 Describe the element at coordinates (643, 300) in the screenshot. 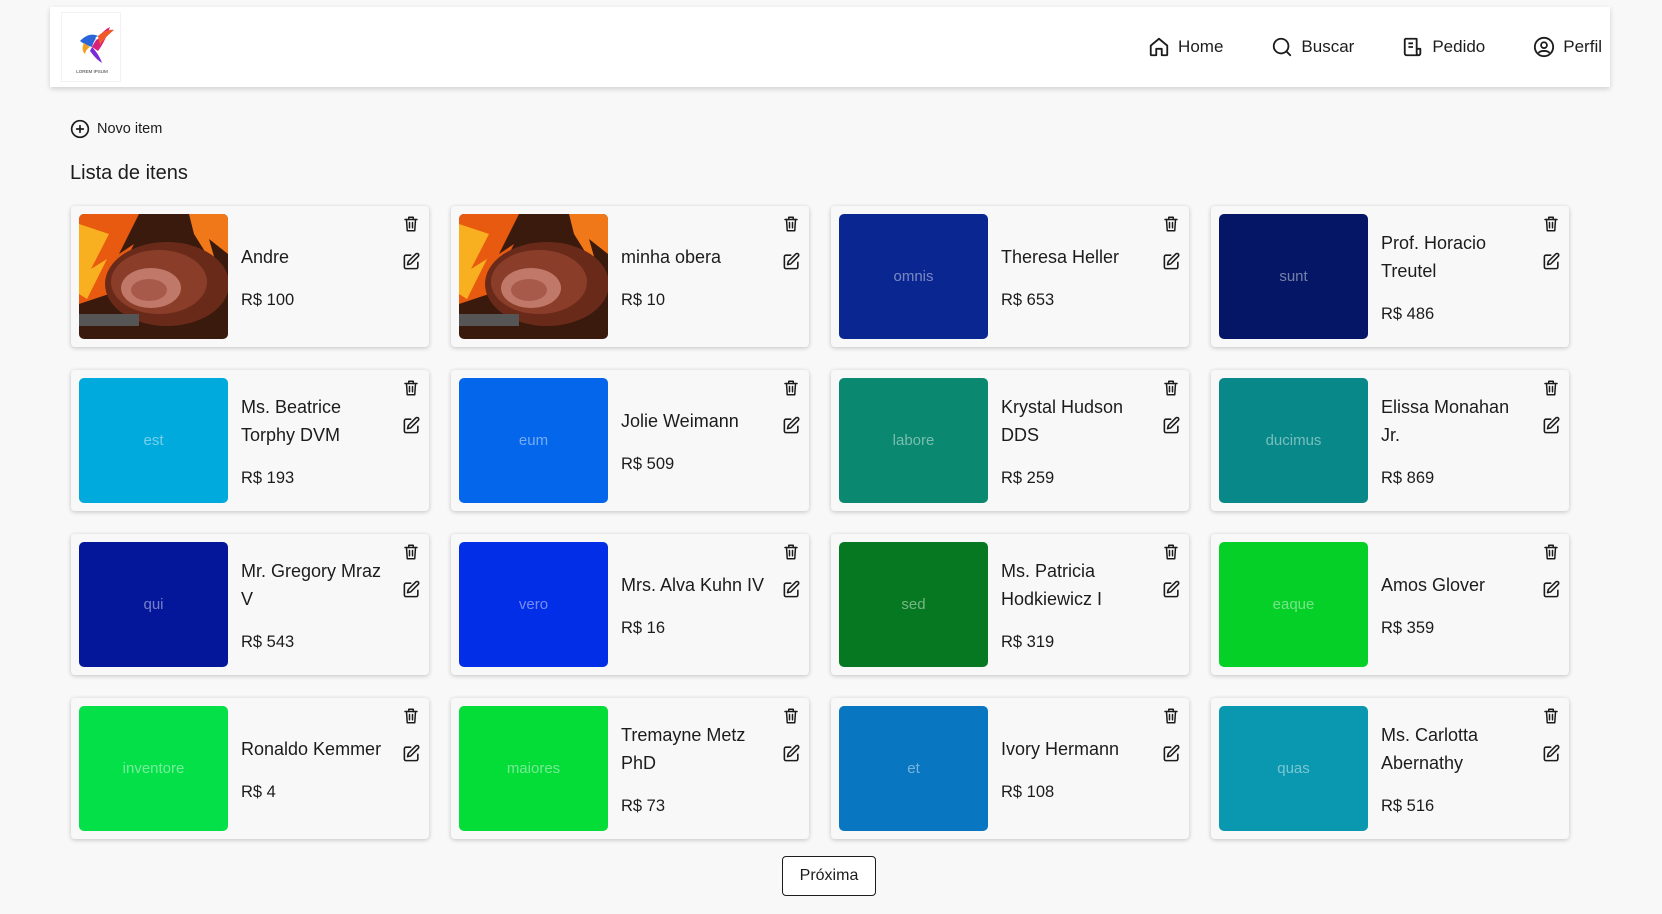

I see `item-price: R$ 10` at that location.